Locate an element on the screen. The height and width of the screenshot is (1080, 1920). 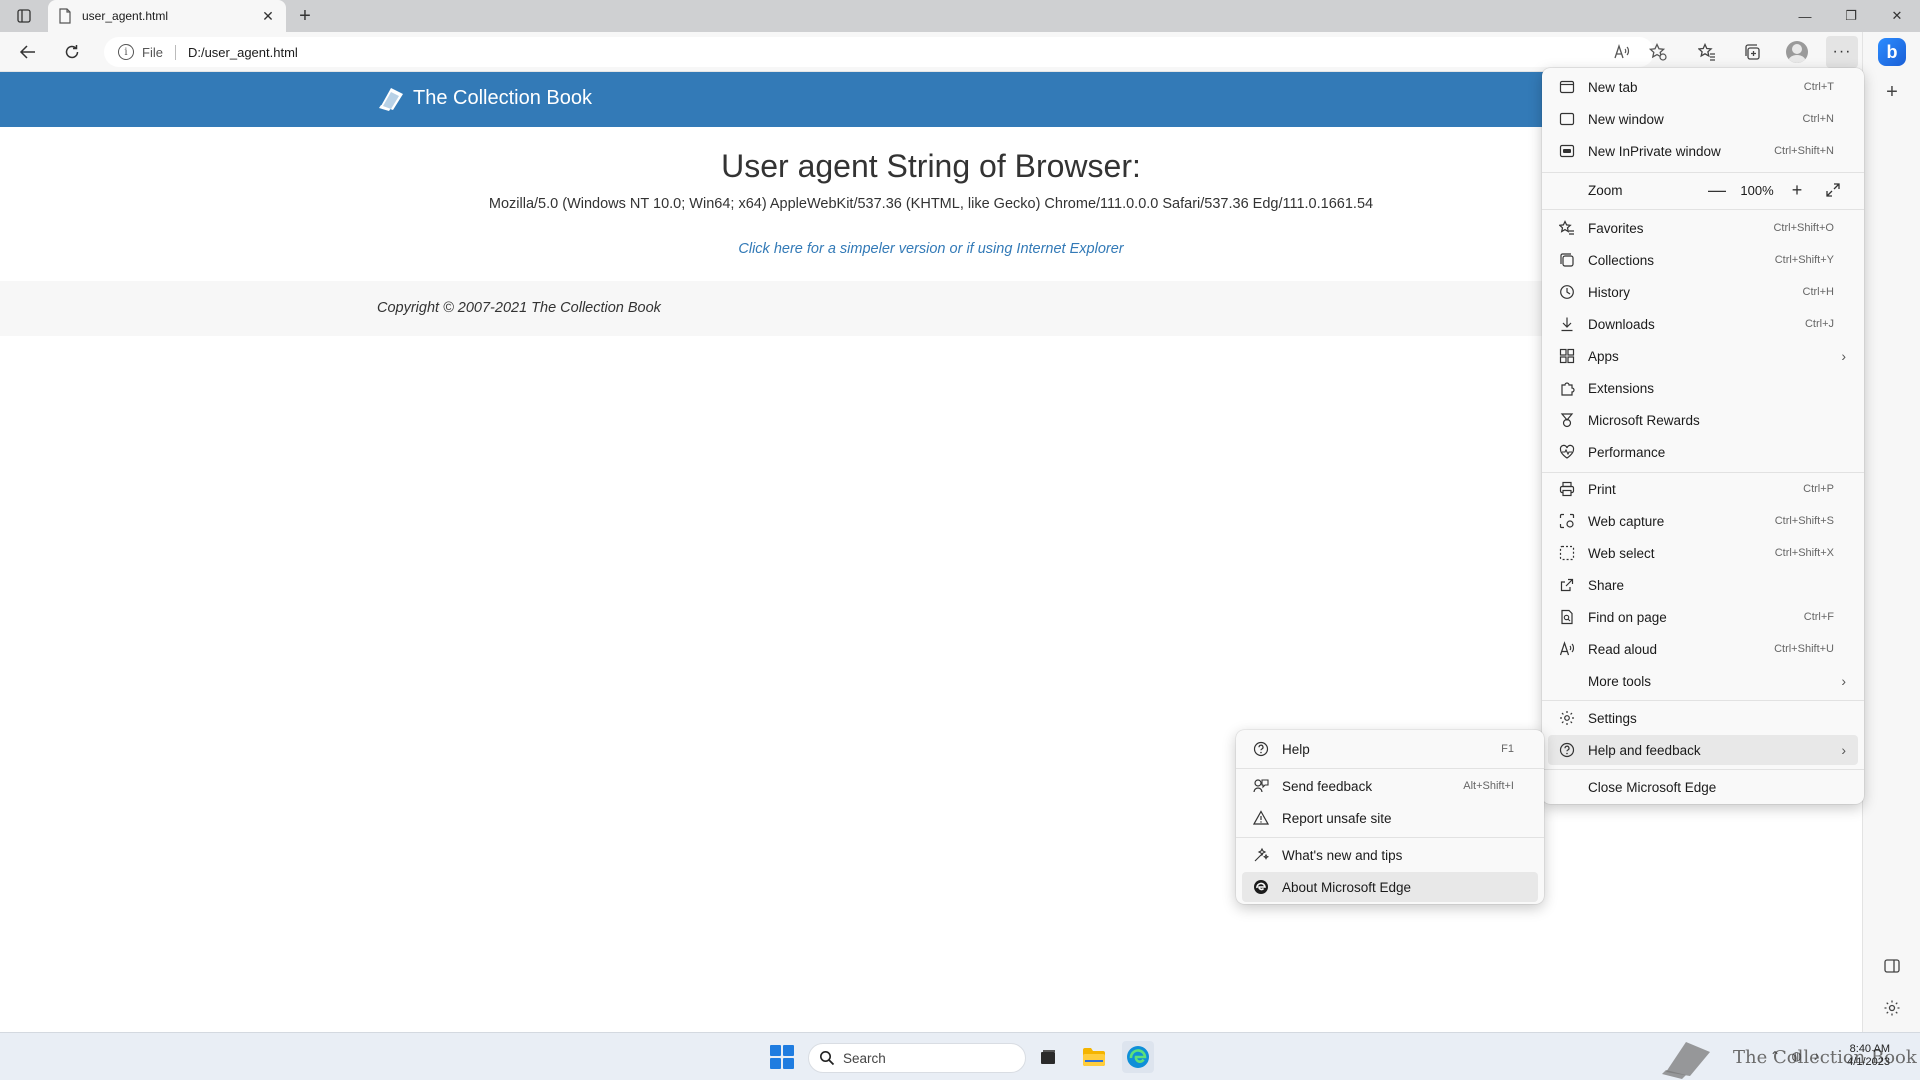
back-button is located at coordinates (28, 52).